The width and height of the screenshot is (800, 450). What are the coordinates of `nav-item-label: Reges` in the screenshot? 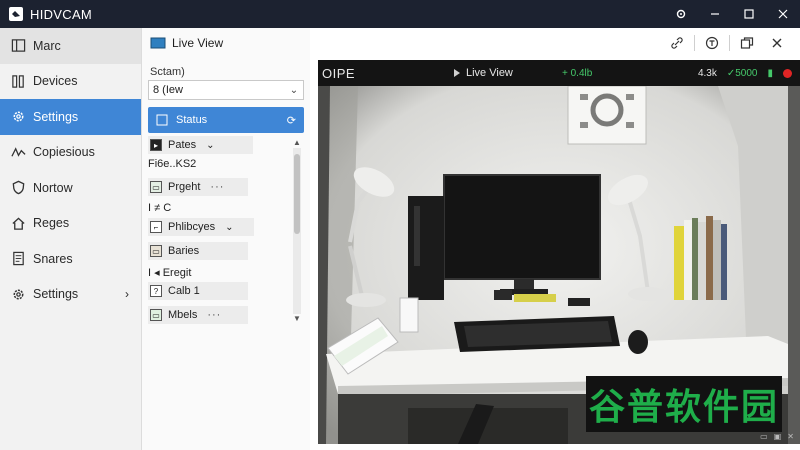 It's located at (51, 223).